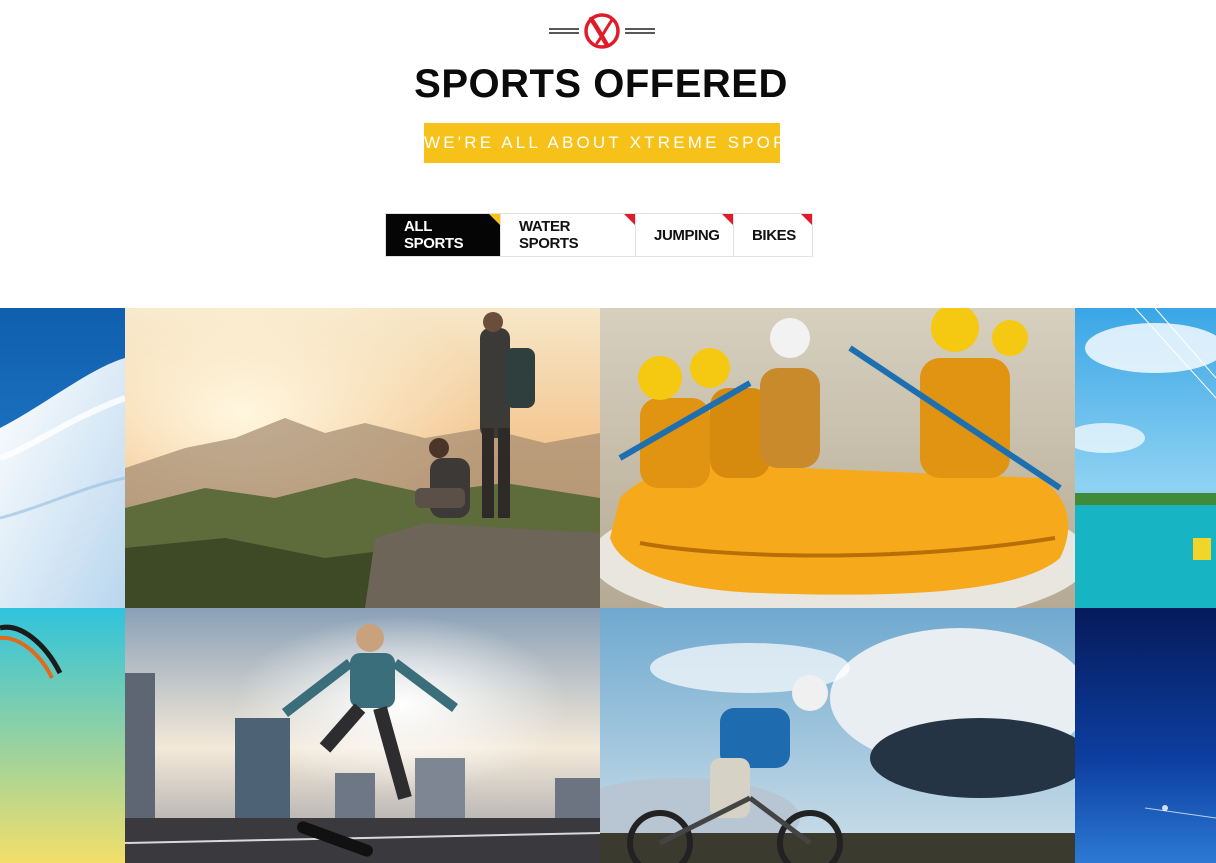 The image size is (1216, 863). What do you see at coordinates (62, 735) in the screenshot?
I see `paraglide-sky-photo` at bounding box center [62, 735].